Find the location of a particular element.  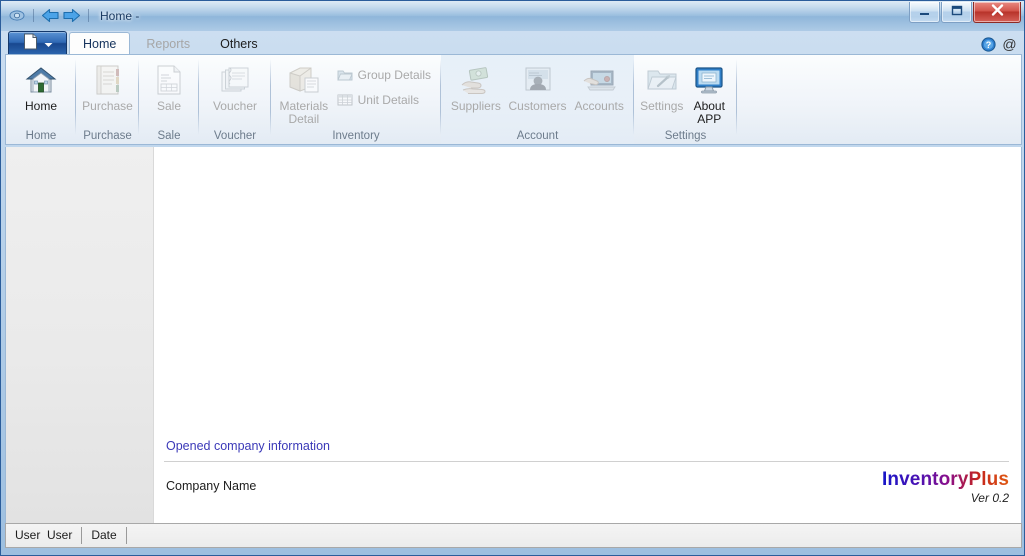

ribbon-button-settings: Settings is located at coordinates (662, 91).